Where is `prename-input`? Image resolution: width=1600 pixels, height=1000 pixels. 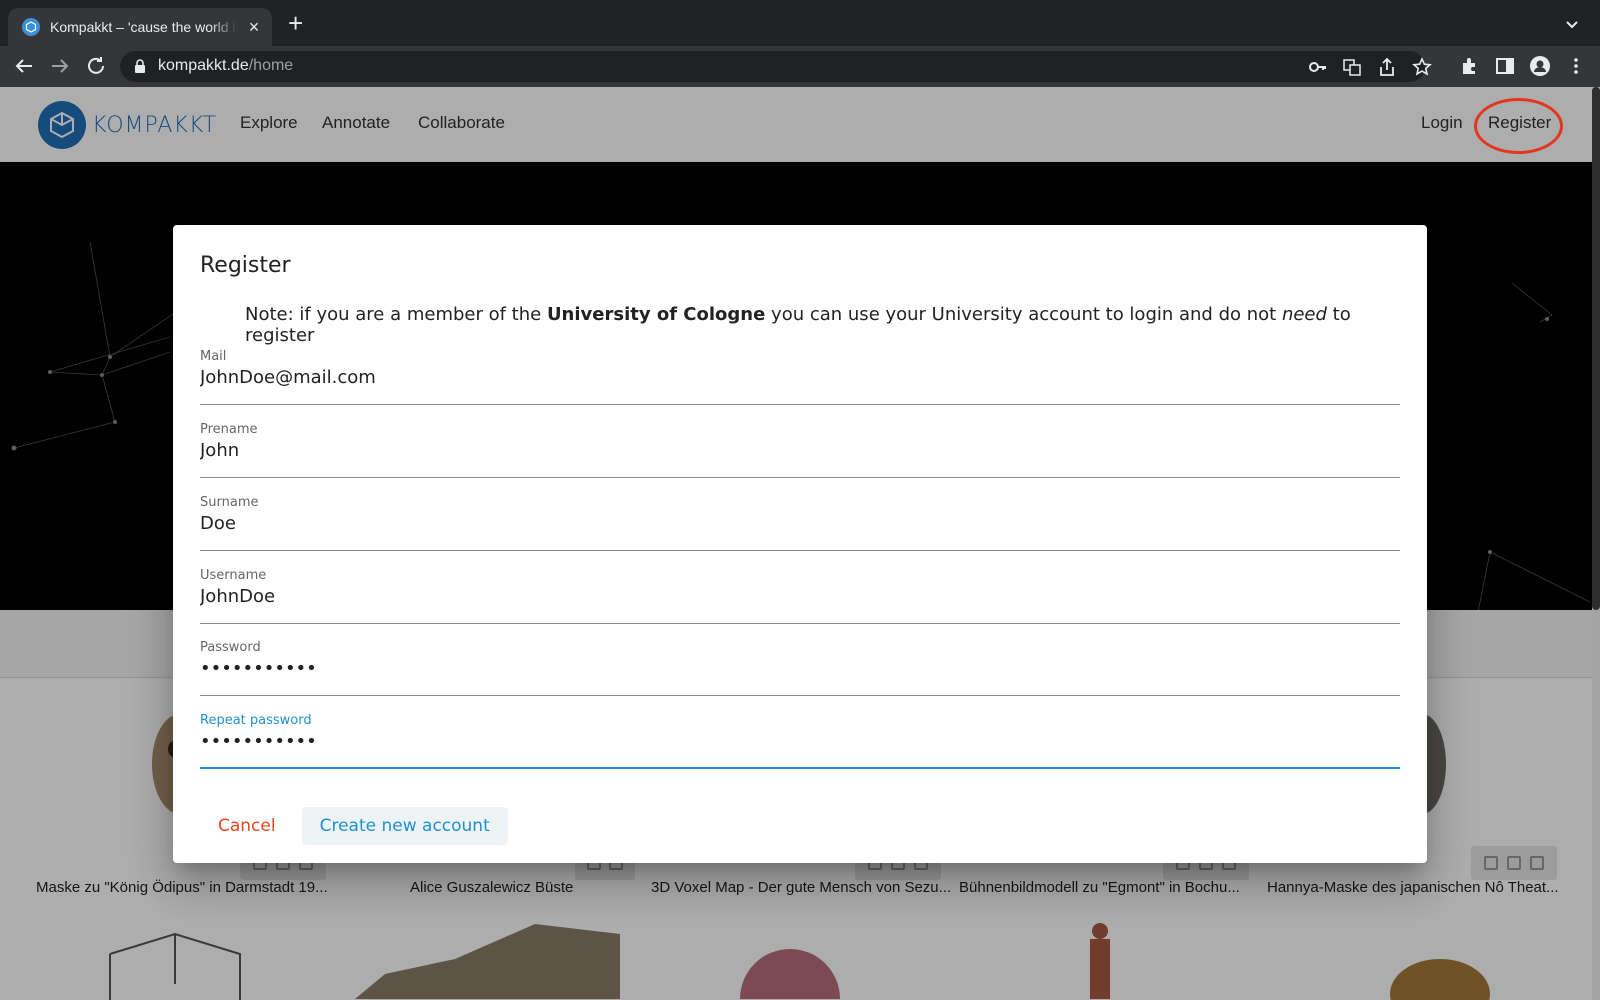 prename-input is located at coordinates (800, 450).